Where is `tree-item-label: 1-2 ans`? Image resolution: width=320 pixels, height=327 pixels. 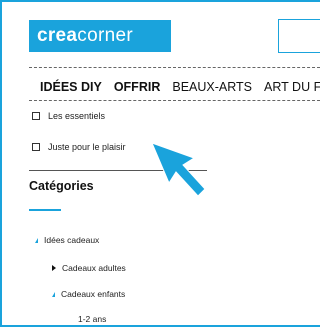 tree-item-label: 1-2 ans is located at coordinates (92, 319).